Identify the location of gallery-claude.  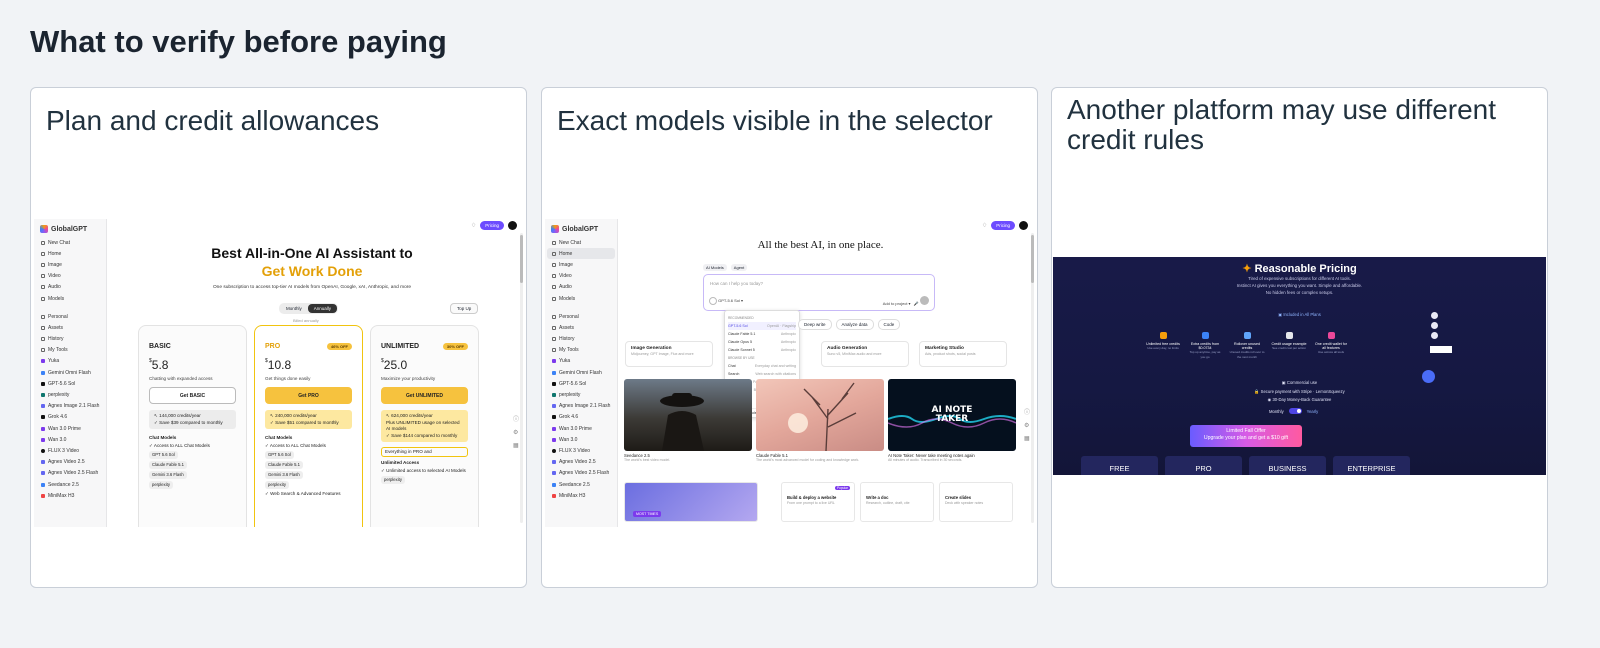
(820, 415).